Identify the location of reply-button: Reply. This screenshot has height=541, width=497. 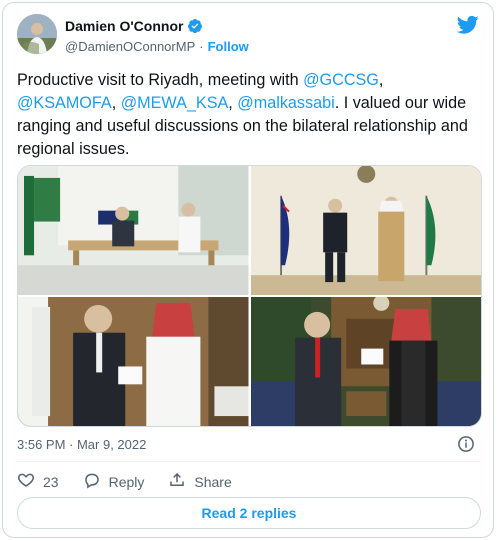
(114, 481).